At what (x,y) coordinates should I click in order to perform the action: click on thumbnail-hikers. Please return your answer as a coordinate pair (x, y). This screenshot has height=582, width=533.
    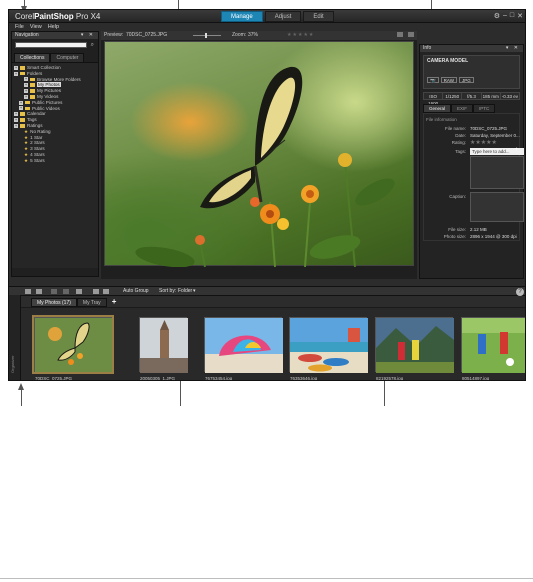
    Looking at the image, I should click on (414, 345).